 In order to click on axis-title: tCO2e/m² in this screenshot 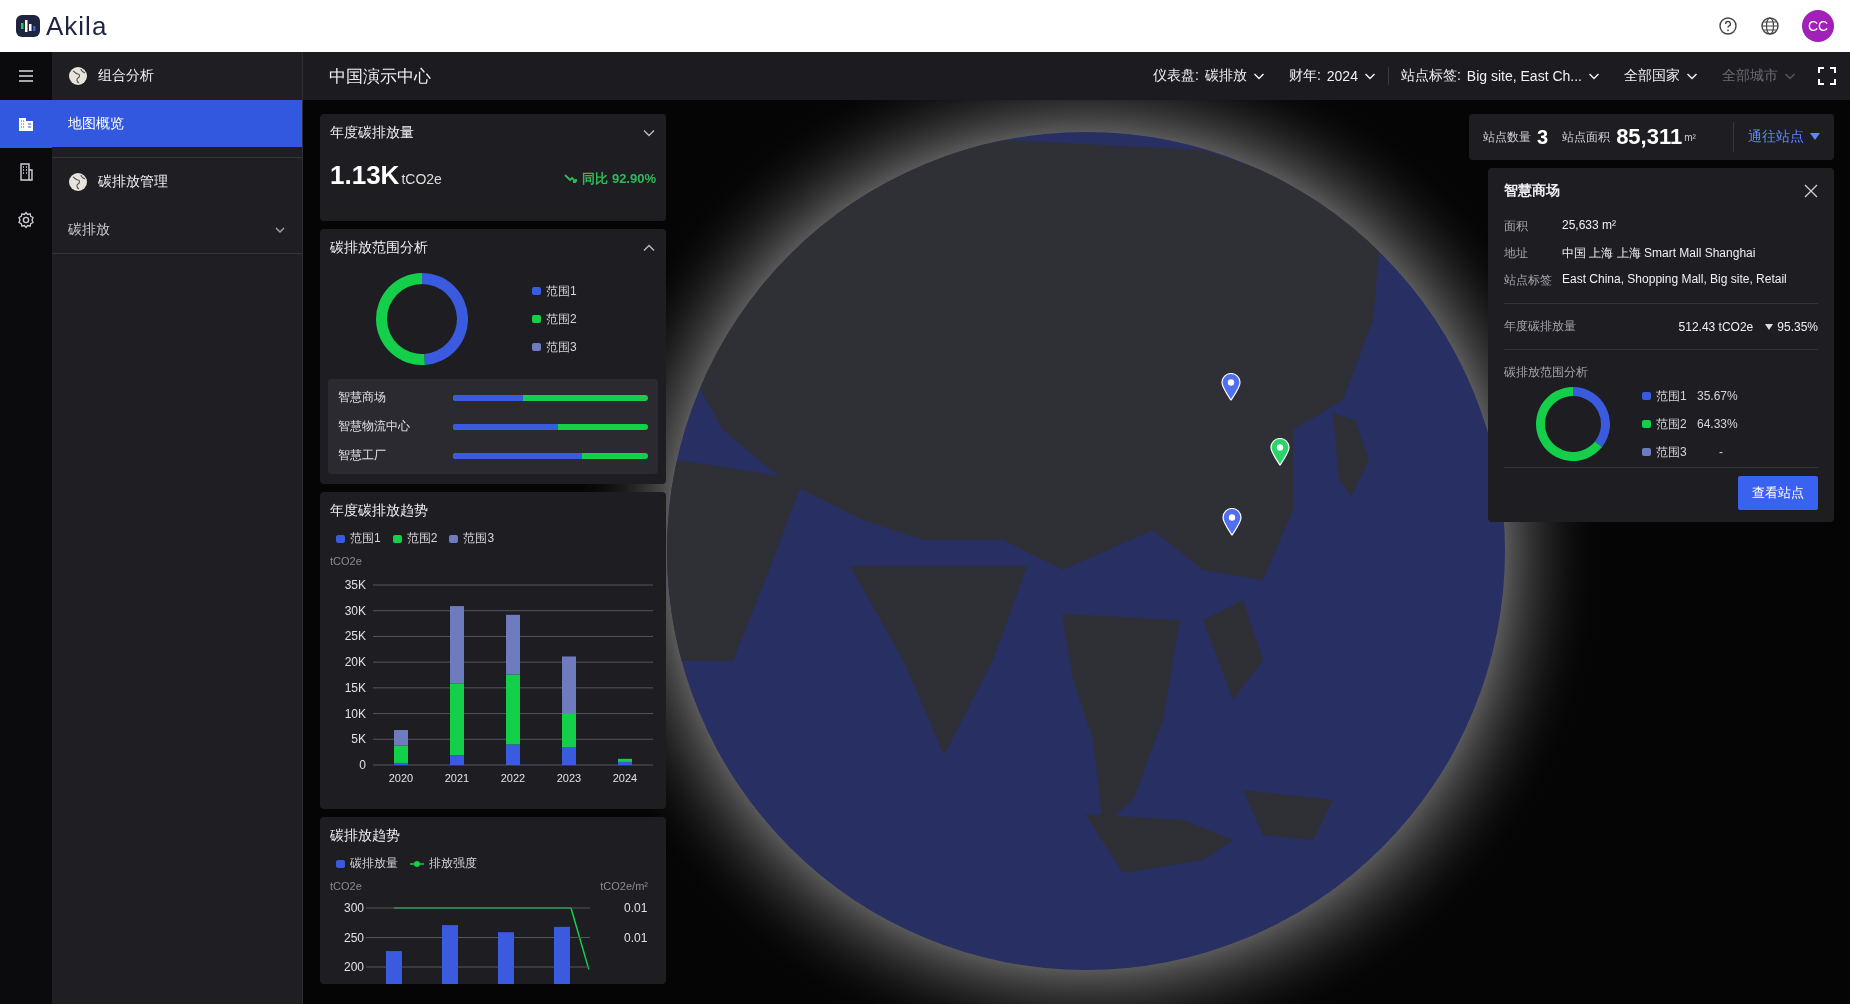, I will do `click(624, 886)`.